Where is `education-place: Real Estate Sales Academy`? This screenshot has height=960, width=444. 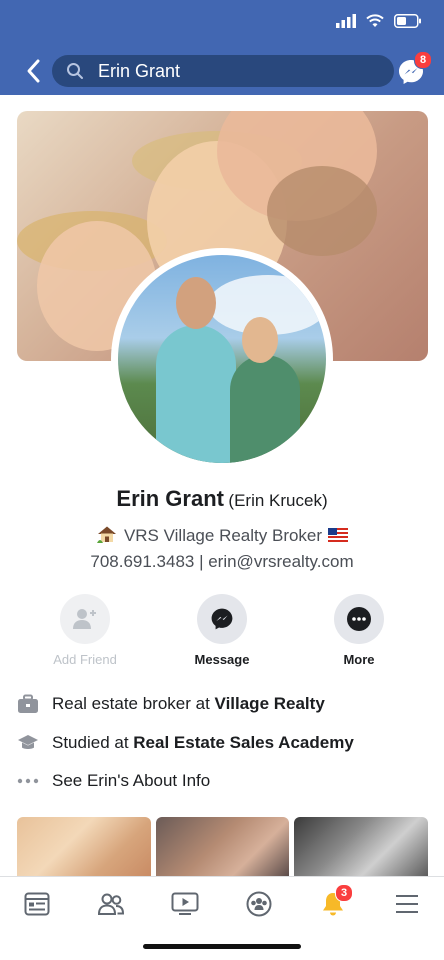
education-place: Real Estate Sales Academy is located at coordinates (243, 742).